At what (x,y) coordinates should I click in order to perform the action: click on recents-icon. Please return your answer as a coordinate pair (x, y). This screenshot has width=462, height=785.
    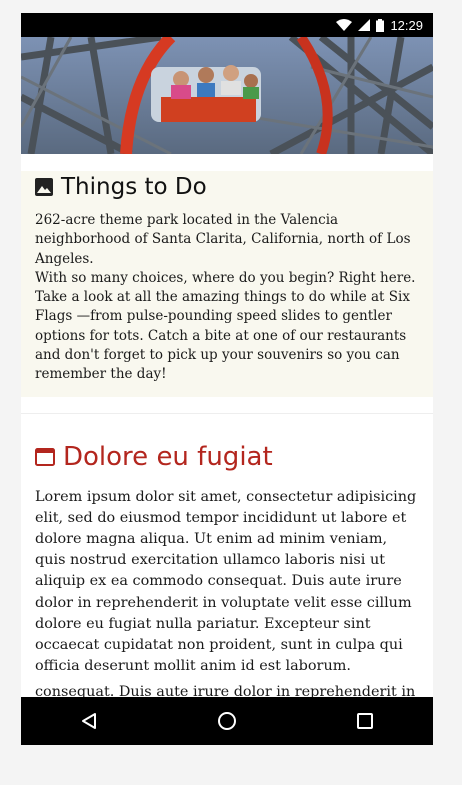
    Looking at the image, I should click on (365, 721).